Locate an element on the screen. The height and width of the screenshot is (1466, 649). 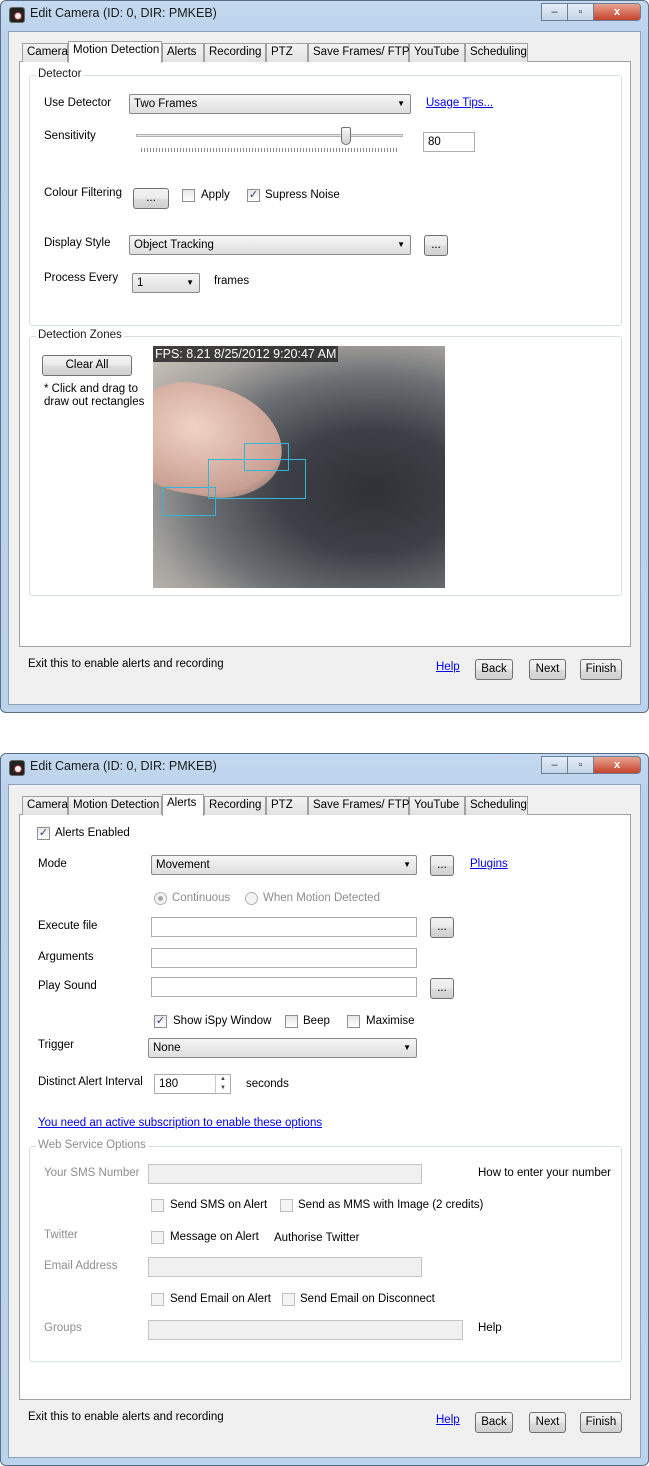
maximise-checkbox is located at coordinates (353, 1021).